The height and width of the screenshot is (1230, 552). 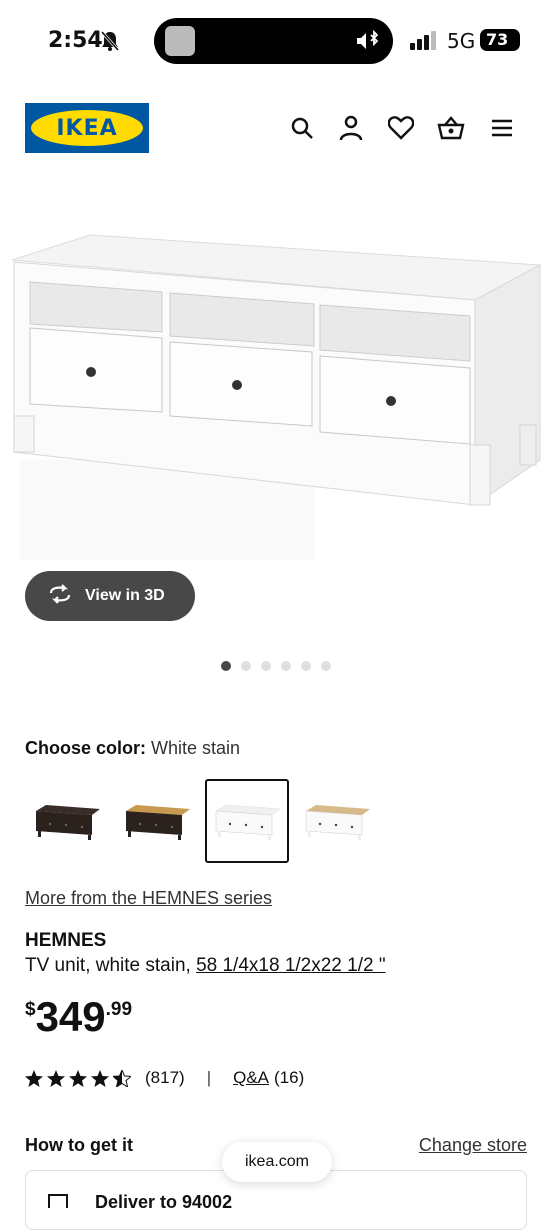 I want to click on status-time: 2:54, so click(x=75, y=40).